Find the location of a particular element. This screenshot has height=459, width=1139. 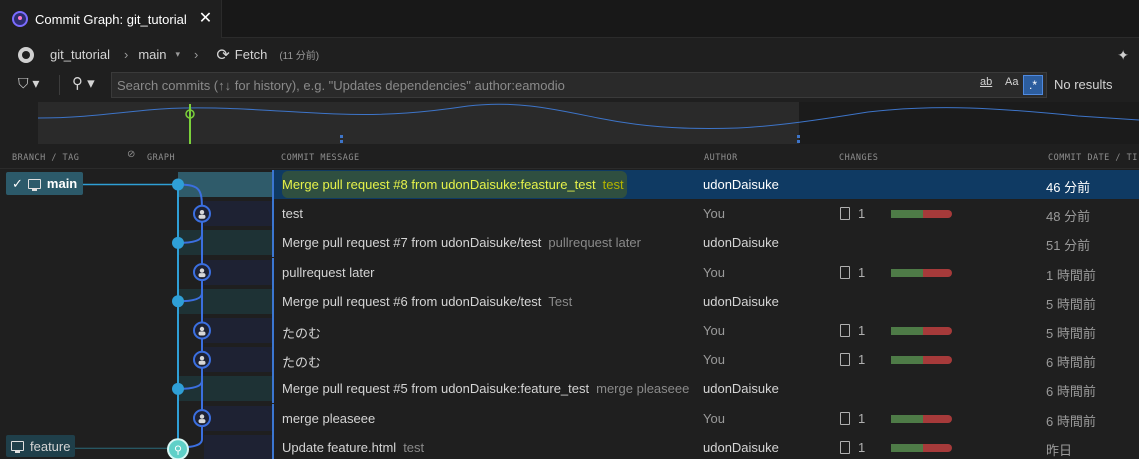

minimap-activity-line is located at coordinates (588, 123).